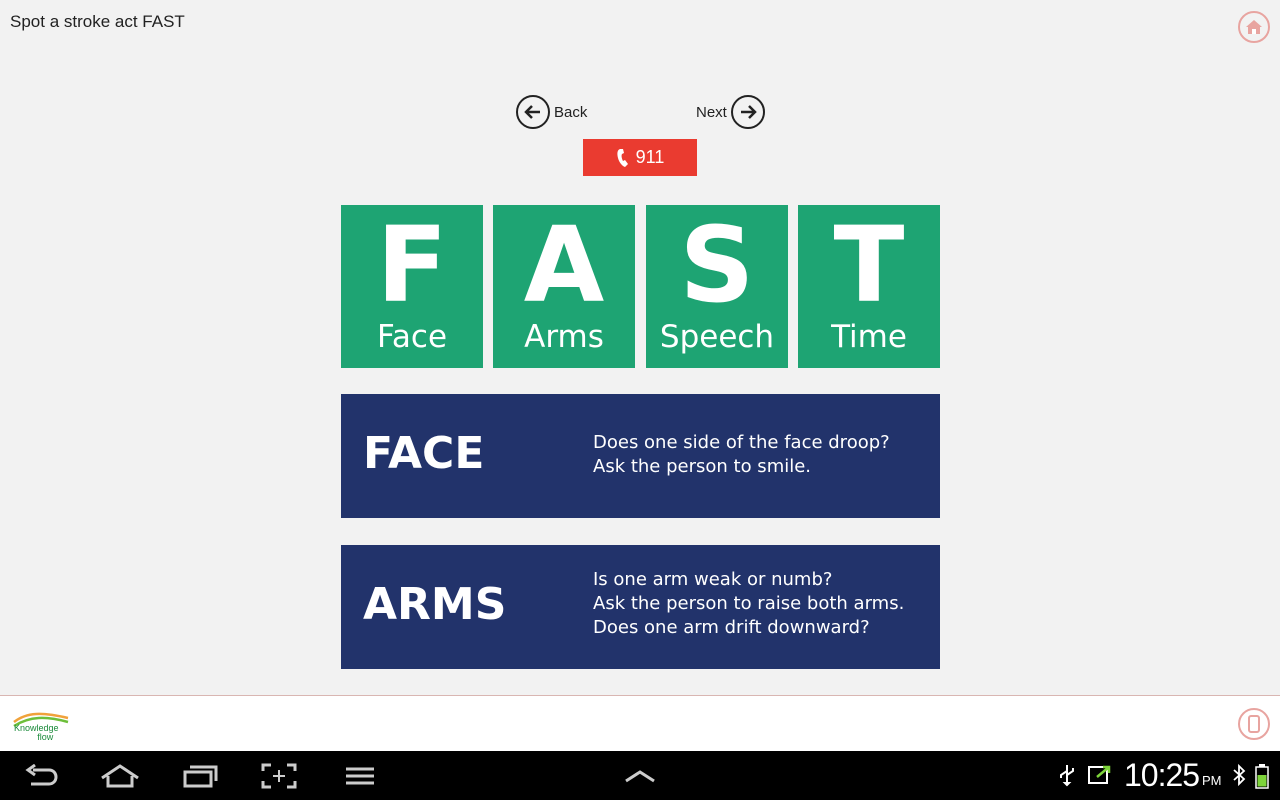  What do you see at coordinates (869, 337) in the screenshot?
I see `tile-word: Time` at bounding box center [869, 337].